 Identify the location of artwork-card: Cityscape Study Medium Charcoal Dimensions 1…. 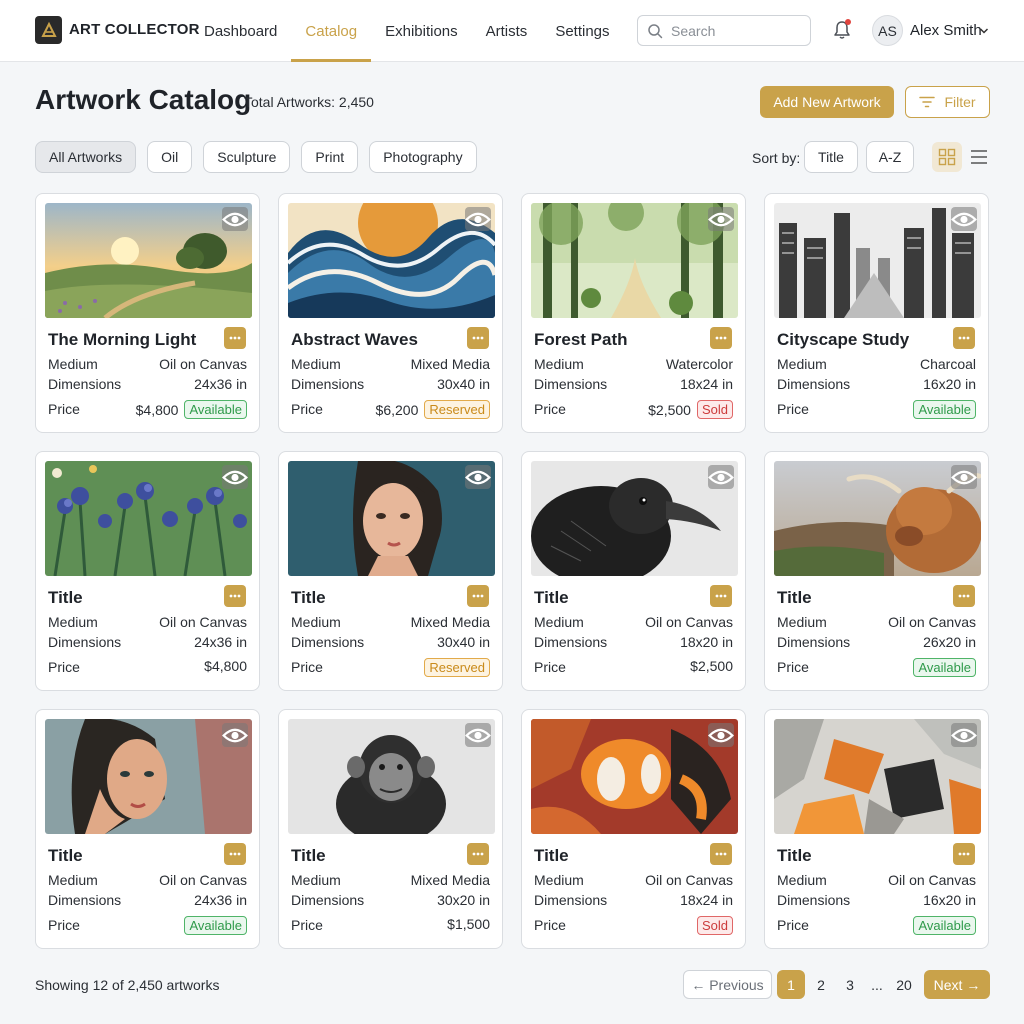
(876, 313).